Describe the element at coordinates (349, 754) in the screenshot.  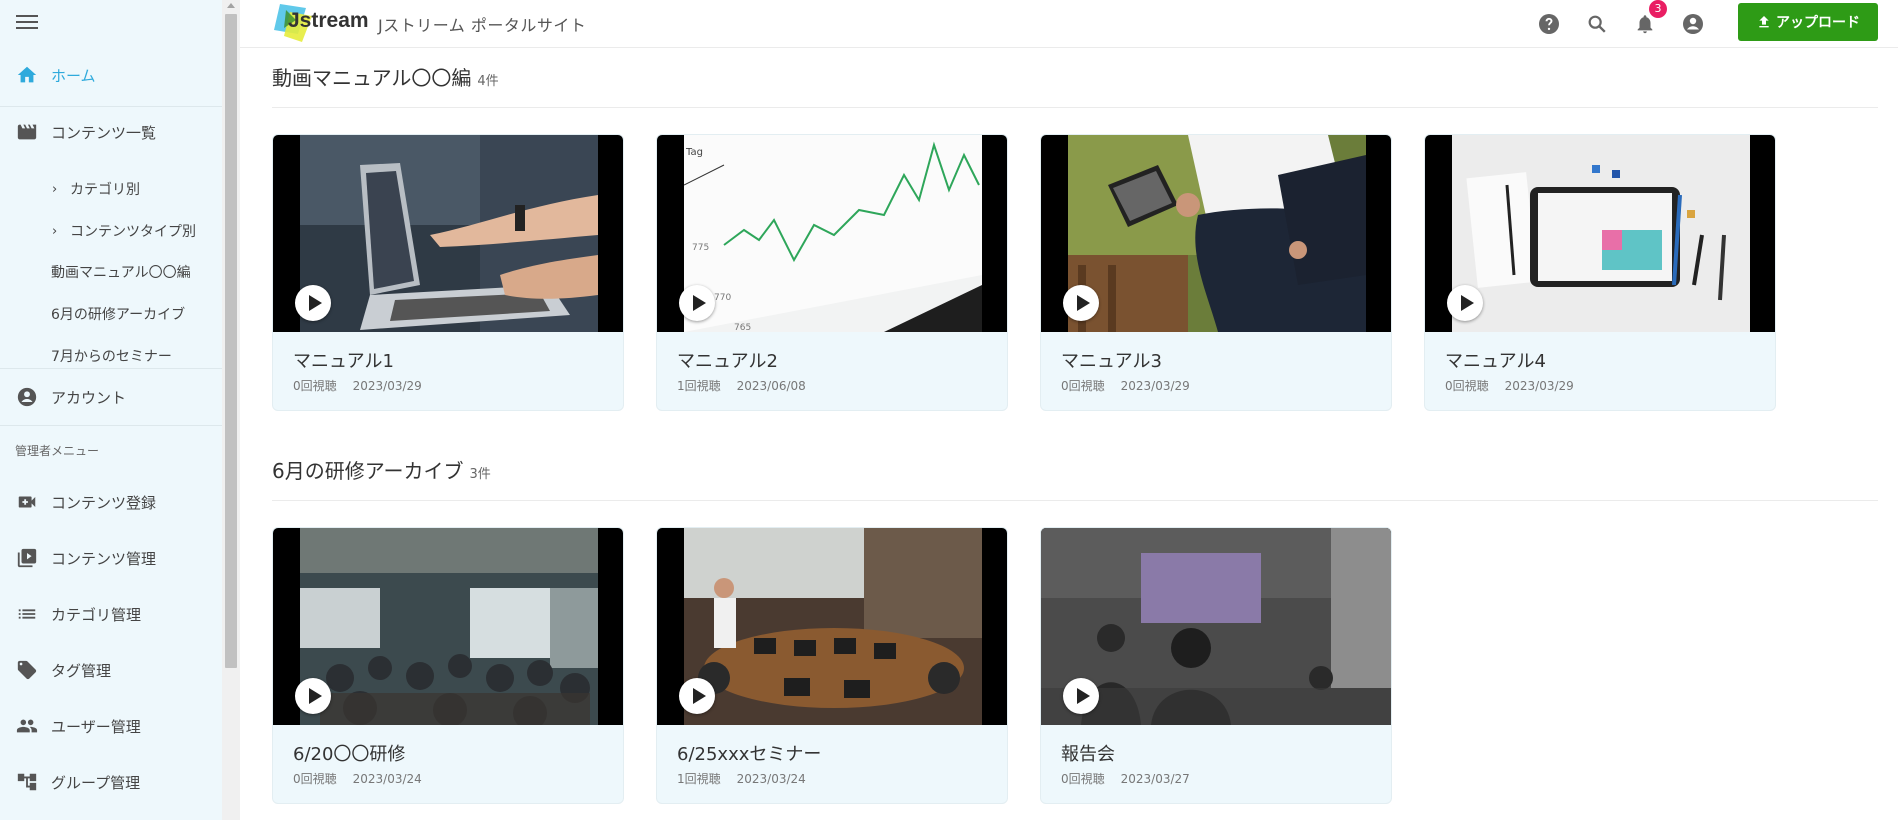
I see `card-title: 6/20〇〇研修` at that location.